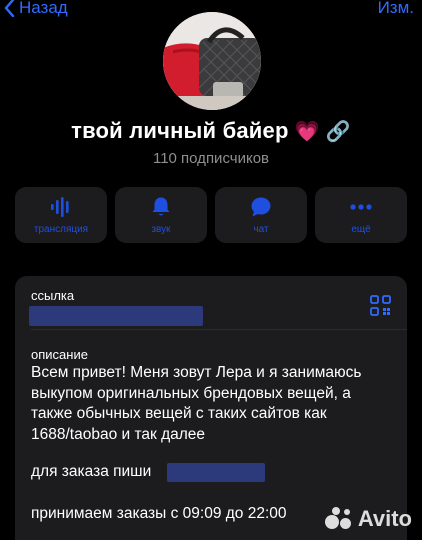 The height and width of the screenshot is (540, 422). Describe the element at coordinates (219, 329) in the screenshot. I see `divider` at that location.